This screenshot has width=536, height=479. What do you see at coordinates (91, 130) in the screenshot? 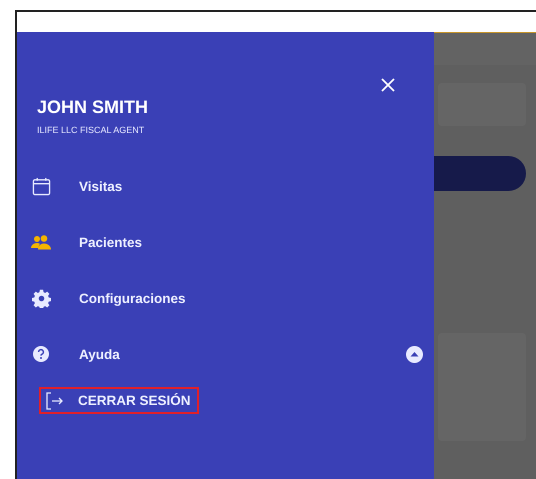
I see `user-subtitle: ILIFE LLC FISCAL AGENT` at bounding box center [91, 130].